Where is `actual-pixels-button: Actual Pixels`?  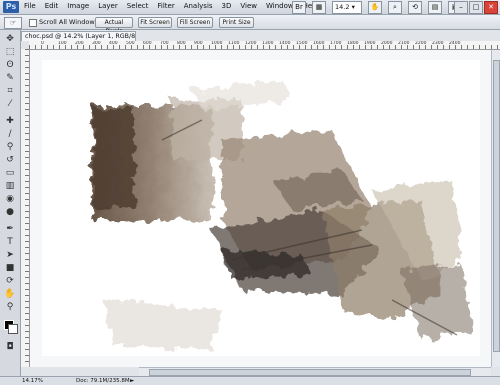
actual-pixels-button: Actual Pixels is located at coordinates (114, 26).